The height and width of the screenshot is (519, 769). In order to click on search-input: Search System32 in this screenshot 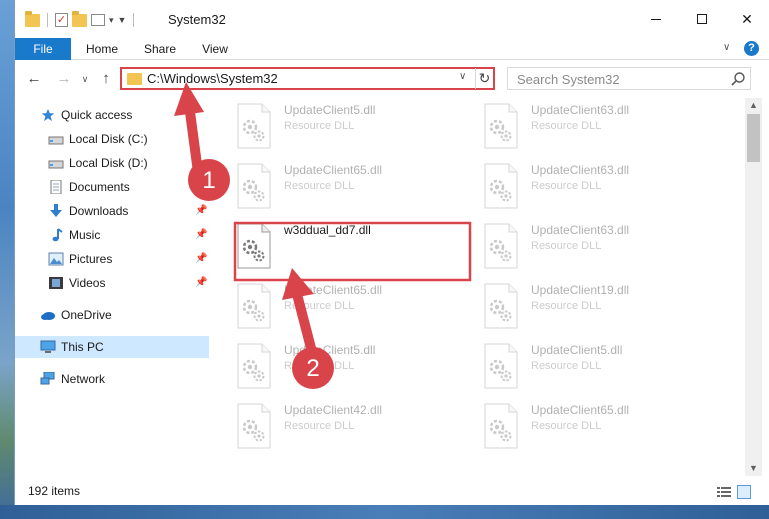, I will do `click(629, 78)`.